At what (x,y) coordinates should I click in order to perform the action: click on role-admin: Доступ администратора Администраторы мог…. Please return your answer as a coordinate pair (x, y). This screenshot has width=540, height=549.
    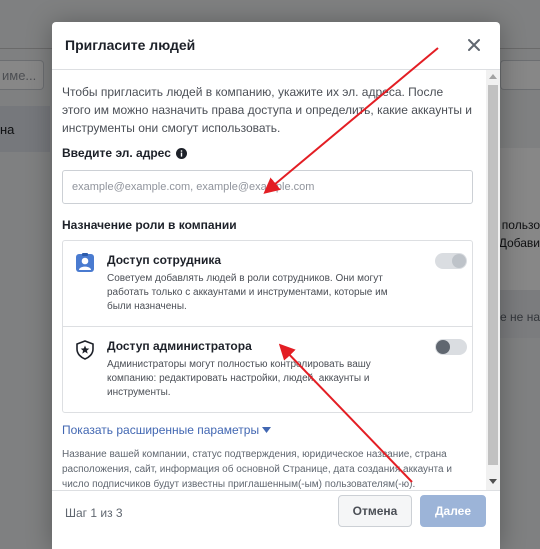
    Looking at the image, I should click on (267, 370).